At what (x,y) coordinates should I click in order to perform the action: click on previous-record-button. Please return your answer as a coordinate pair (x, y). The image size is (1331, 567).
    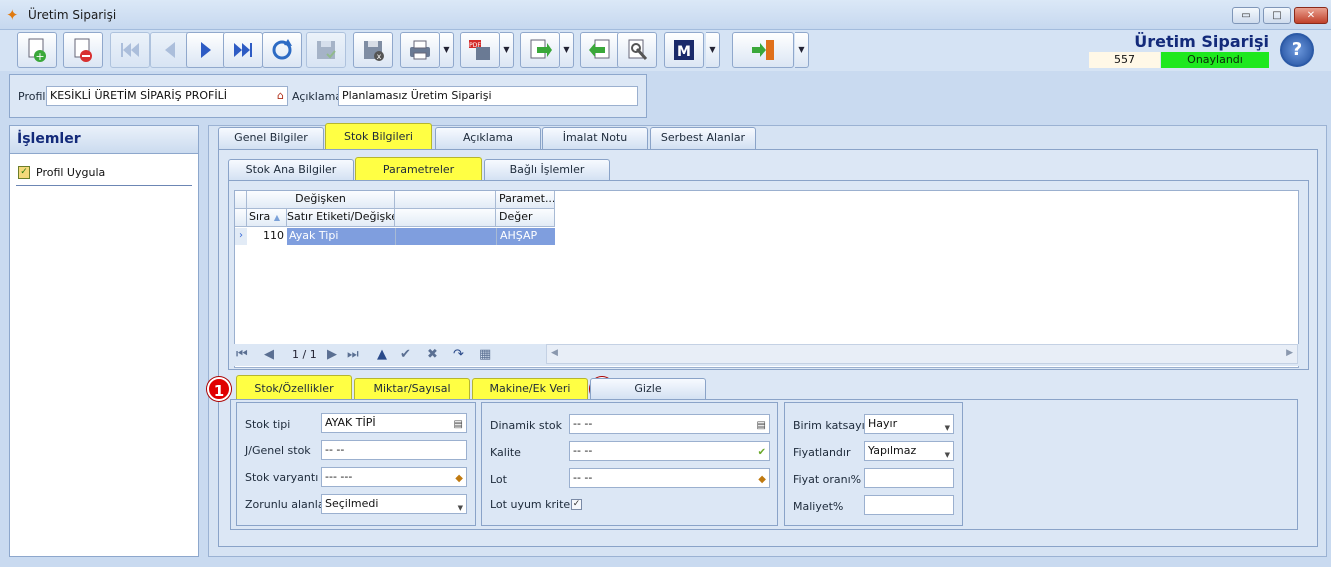
    Looking at the image, I should click on (170, 50).